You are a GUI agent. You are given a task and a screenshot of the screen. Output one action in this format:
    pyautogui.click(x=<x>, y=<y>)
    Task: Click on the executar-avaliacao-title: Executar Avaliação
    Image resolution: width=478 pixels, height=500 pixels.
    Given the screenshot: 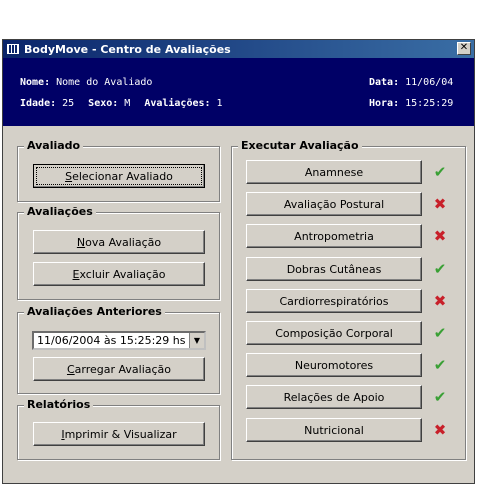 What is the action you would take?
    pyautogui.click(x=300, y=145)
    